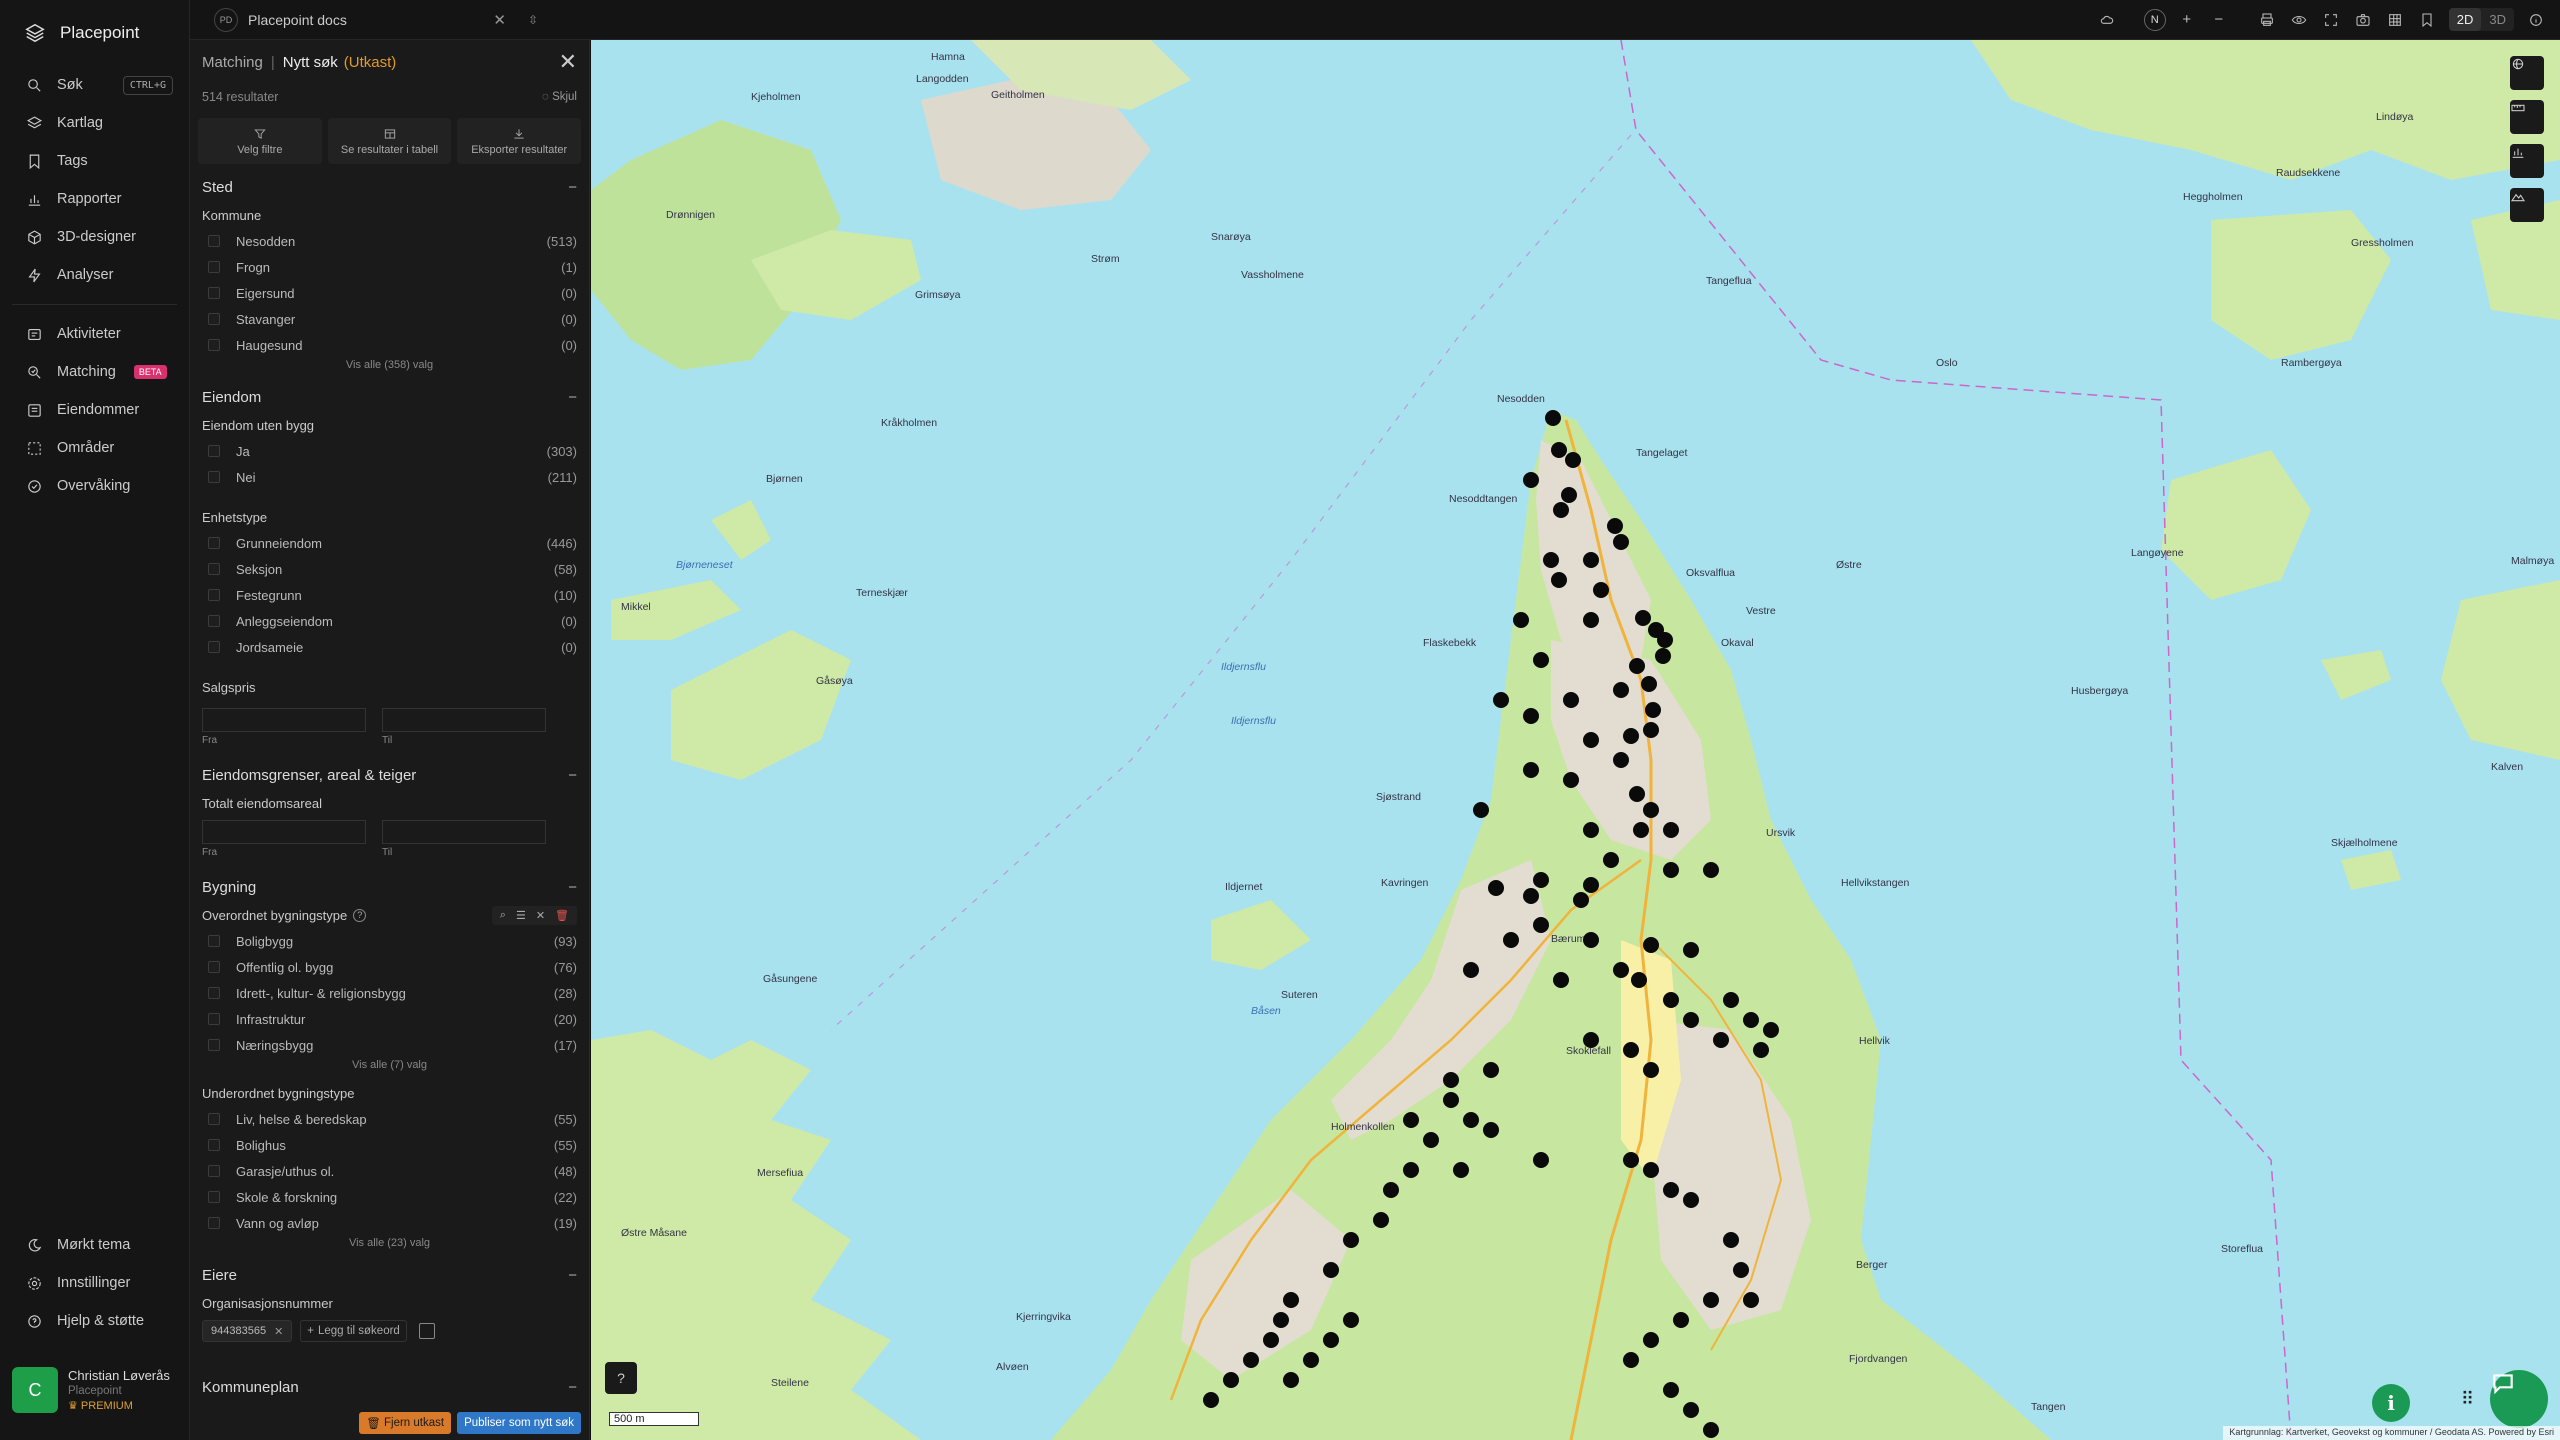 The height and width of the screenshot is (1440, 2560). I want to click on choose-filters-button: Velg filtre, so click(260, 141).